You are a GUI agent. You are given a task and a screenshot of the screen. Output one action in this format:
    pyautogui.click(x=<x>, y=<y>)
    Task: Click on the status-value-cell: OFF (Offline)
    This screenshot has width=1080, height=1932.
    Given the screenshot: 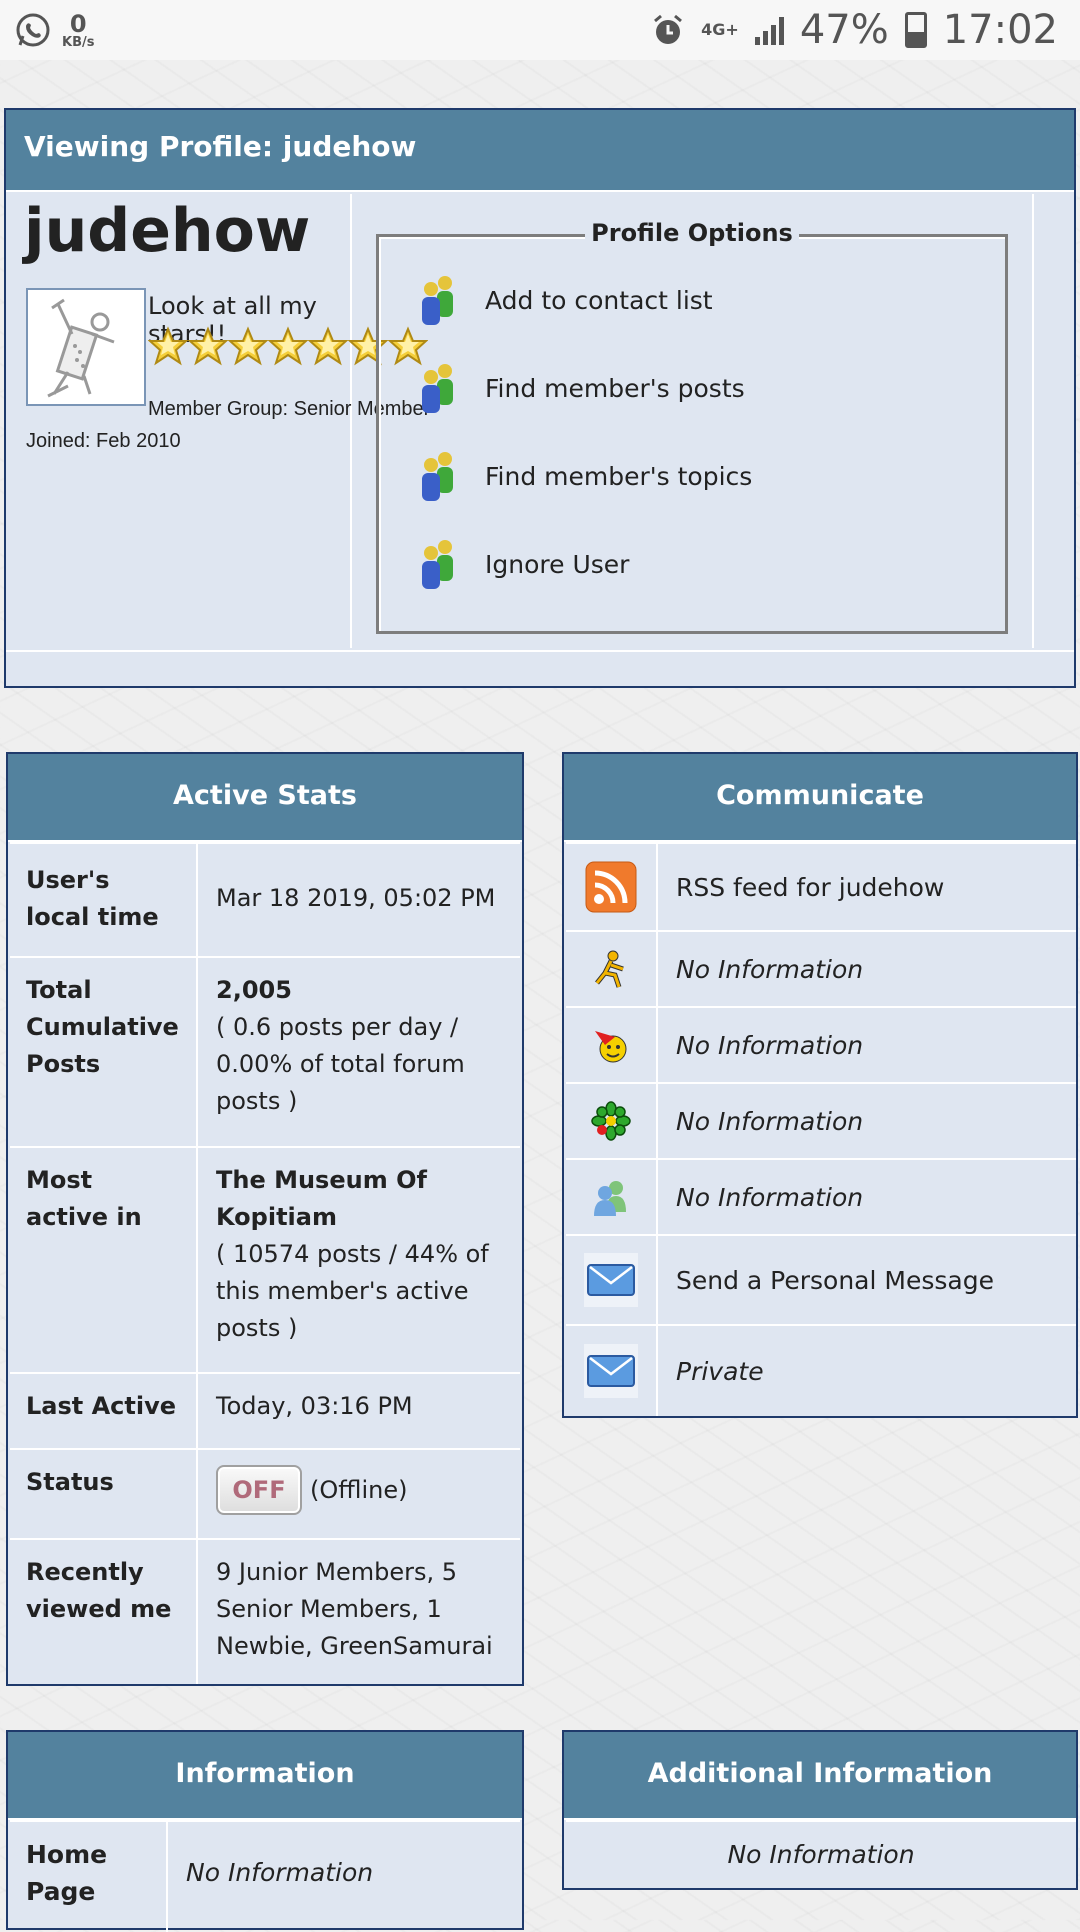 What is the action you would take?
    pyautogui.click(x=360, y=1494)
    